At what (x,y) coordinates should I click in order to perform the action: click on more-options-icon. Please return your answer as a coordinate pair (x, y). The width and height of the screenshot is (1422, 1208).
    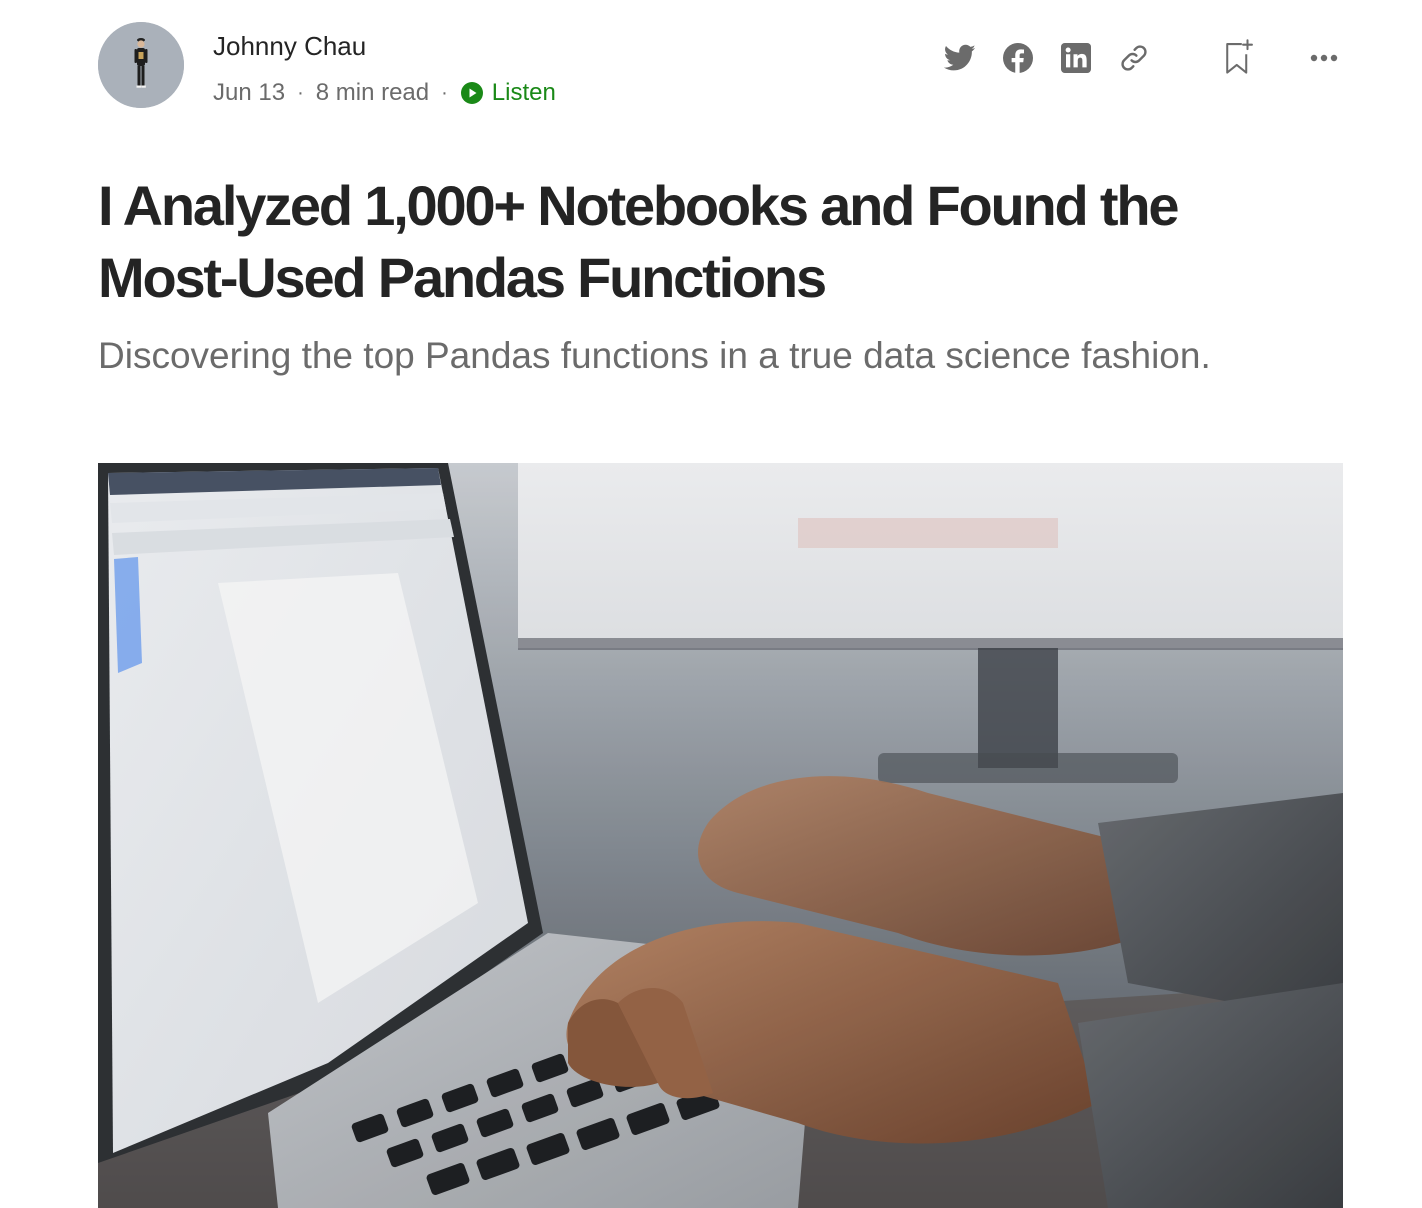
    Looking at the image, I should click on (1324, 58).